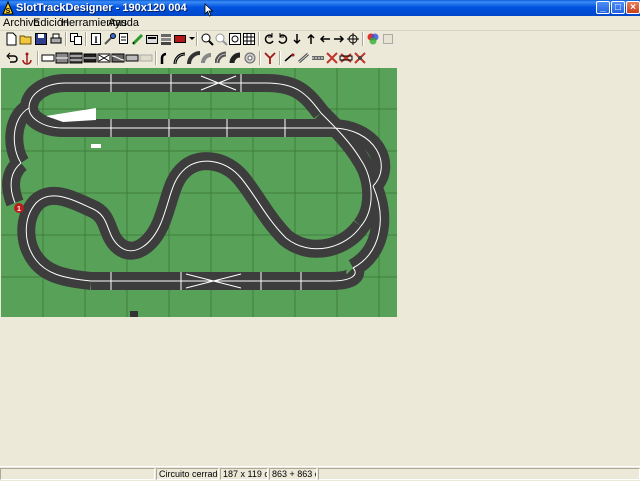 Image resolution: width=640 pixels, height=481 pixels. I want to click on border-disabled-icon, so click(146, 58).